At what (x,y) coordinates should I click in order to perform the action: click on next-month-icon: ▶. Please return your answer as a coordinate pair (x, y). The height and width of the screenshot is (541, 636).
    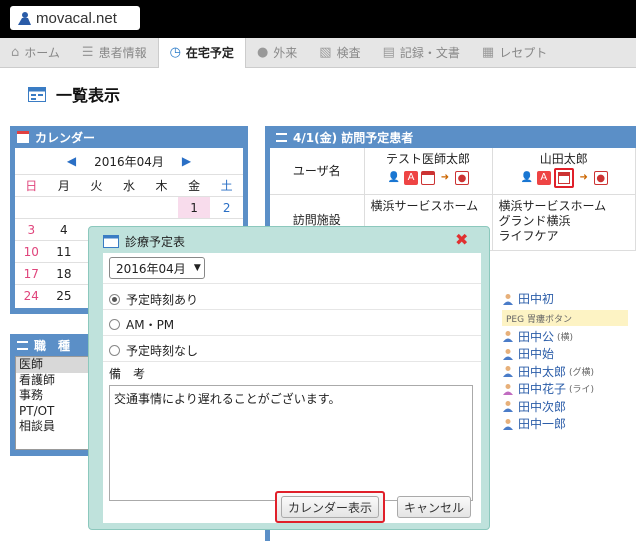
    Looking at the image, I should click on (186, 161).